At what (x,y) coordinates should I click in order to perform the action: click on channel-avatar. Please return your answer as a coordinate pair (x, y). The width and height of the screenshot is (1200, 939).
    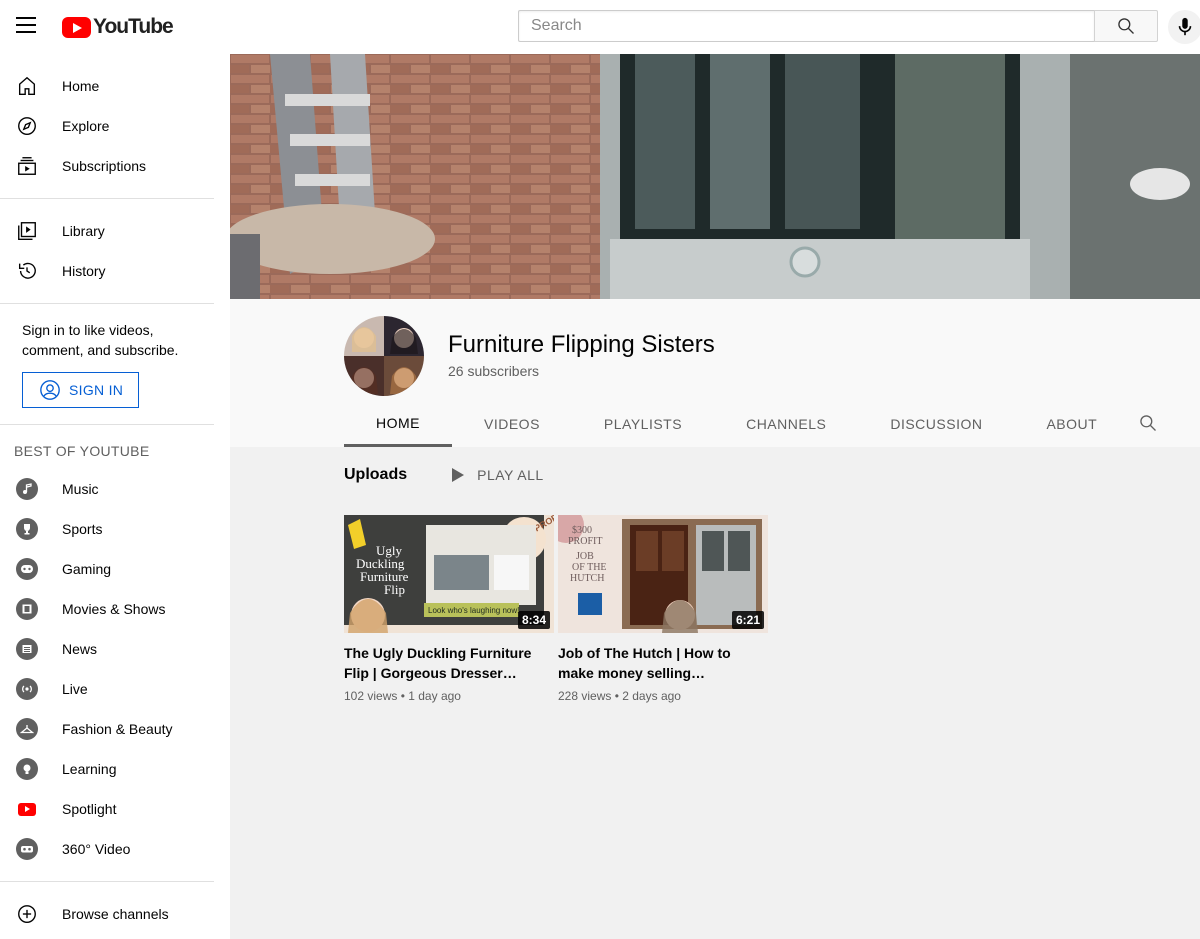
    Looking at the image, I should click on (384, 356).